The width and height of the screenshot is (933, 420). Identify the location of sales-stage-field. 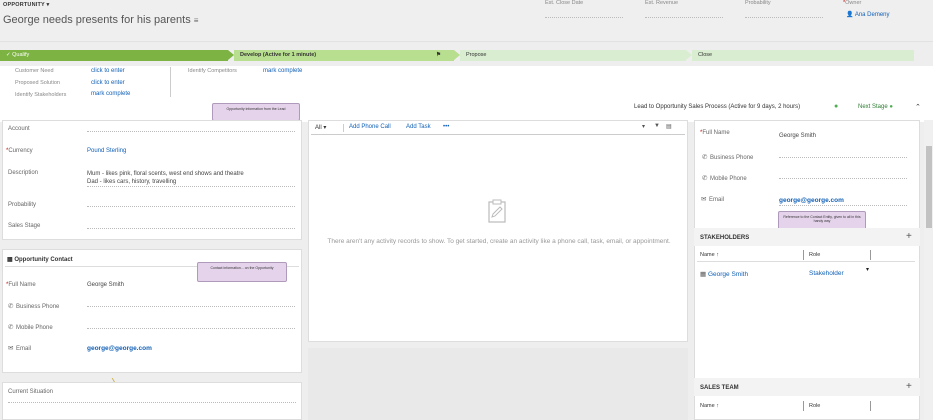
(191, 228).